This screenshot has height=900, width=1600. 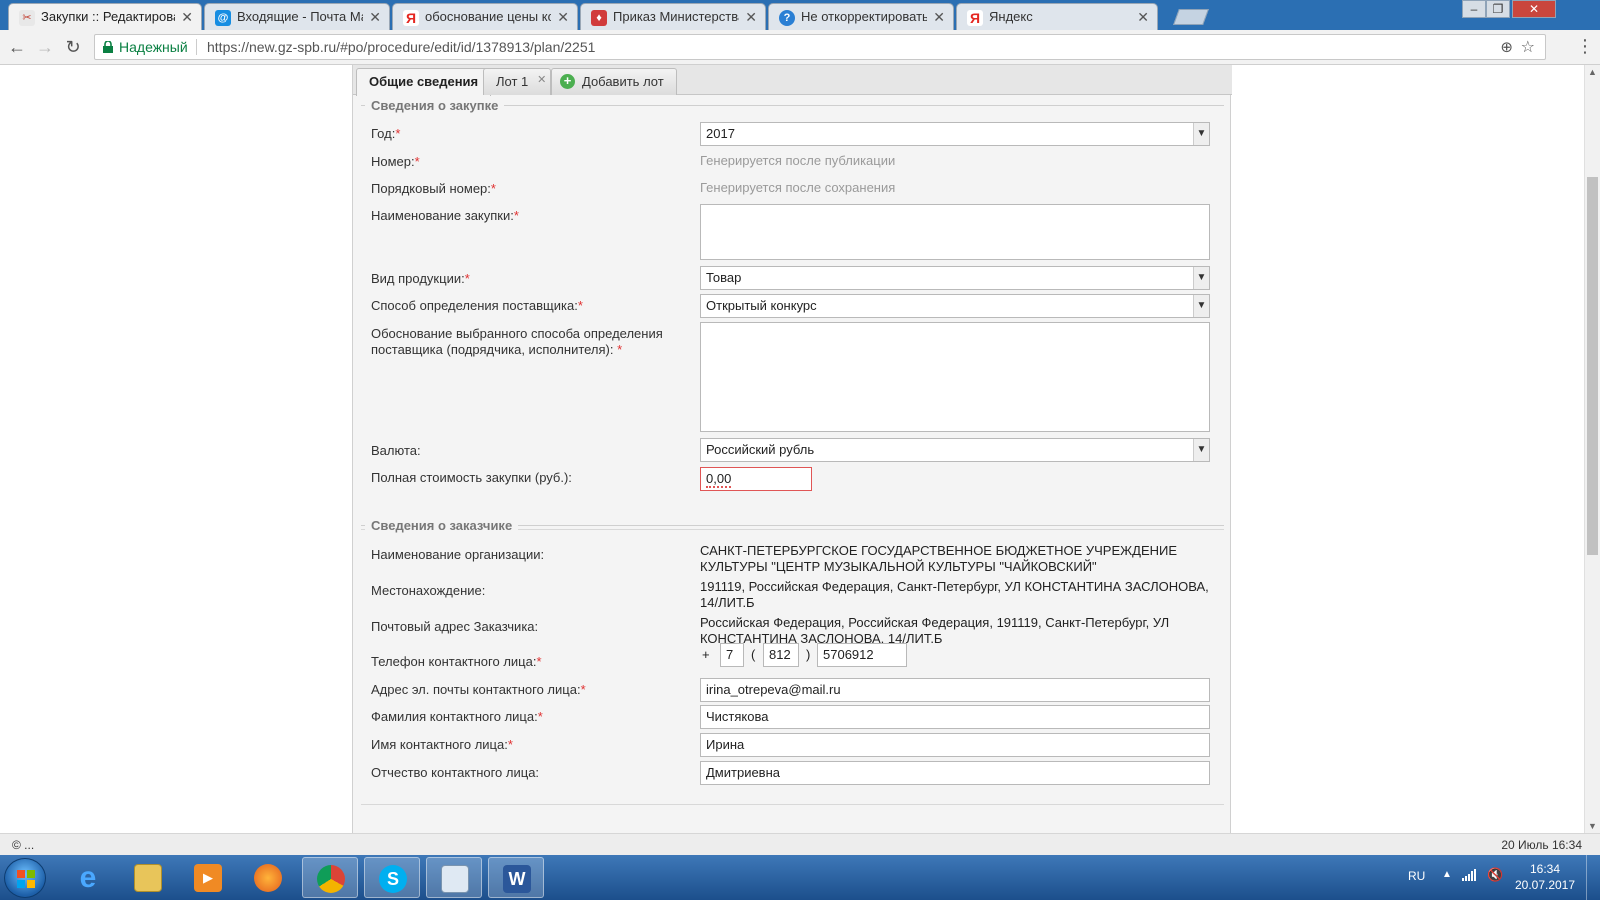 I want to click on year-select: 2017 ▼, so click(x=955, y=134).